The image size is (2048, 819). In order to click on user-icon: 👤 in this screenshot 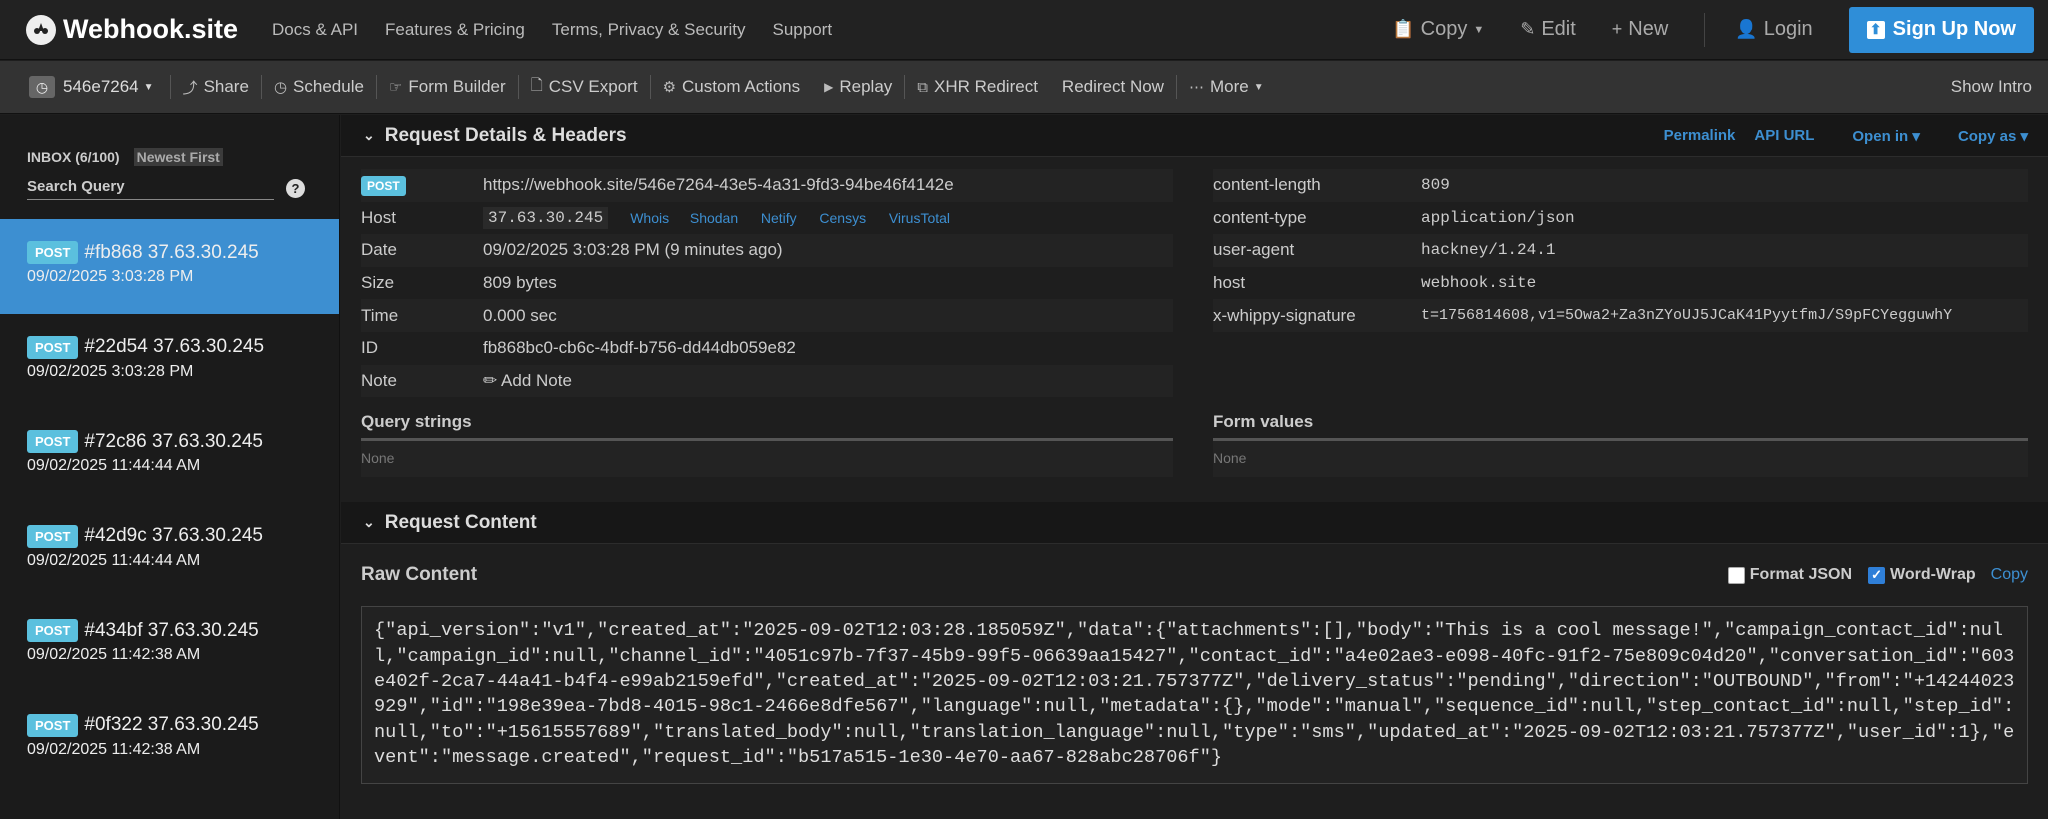, I will do `click(1746, 29)`.